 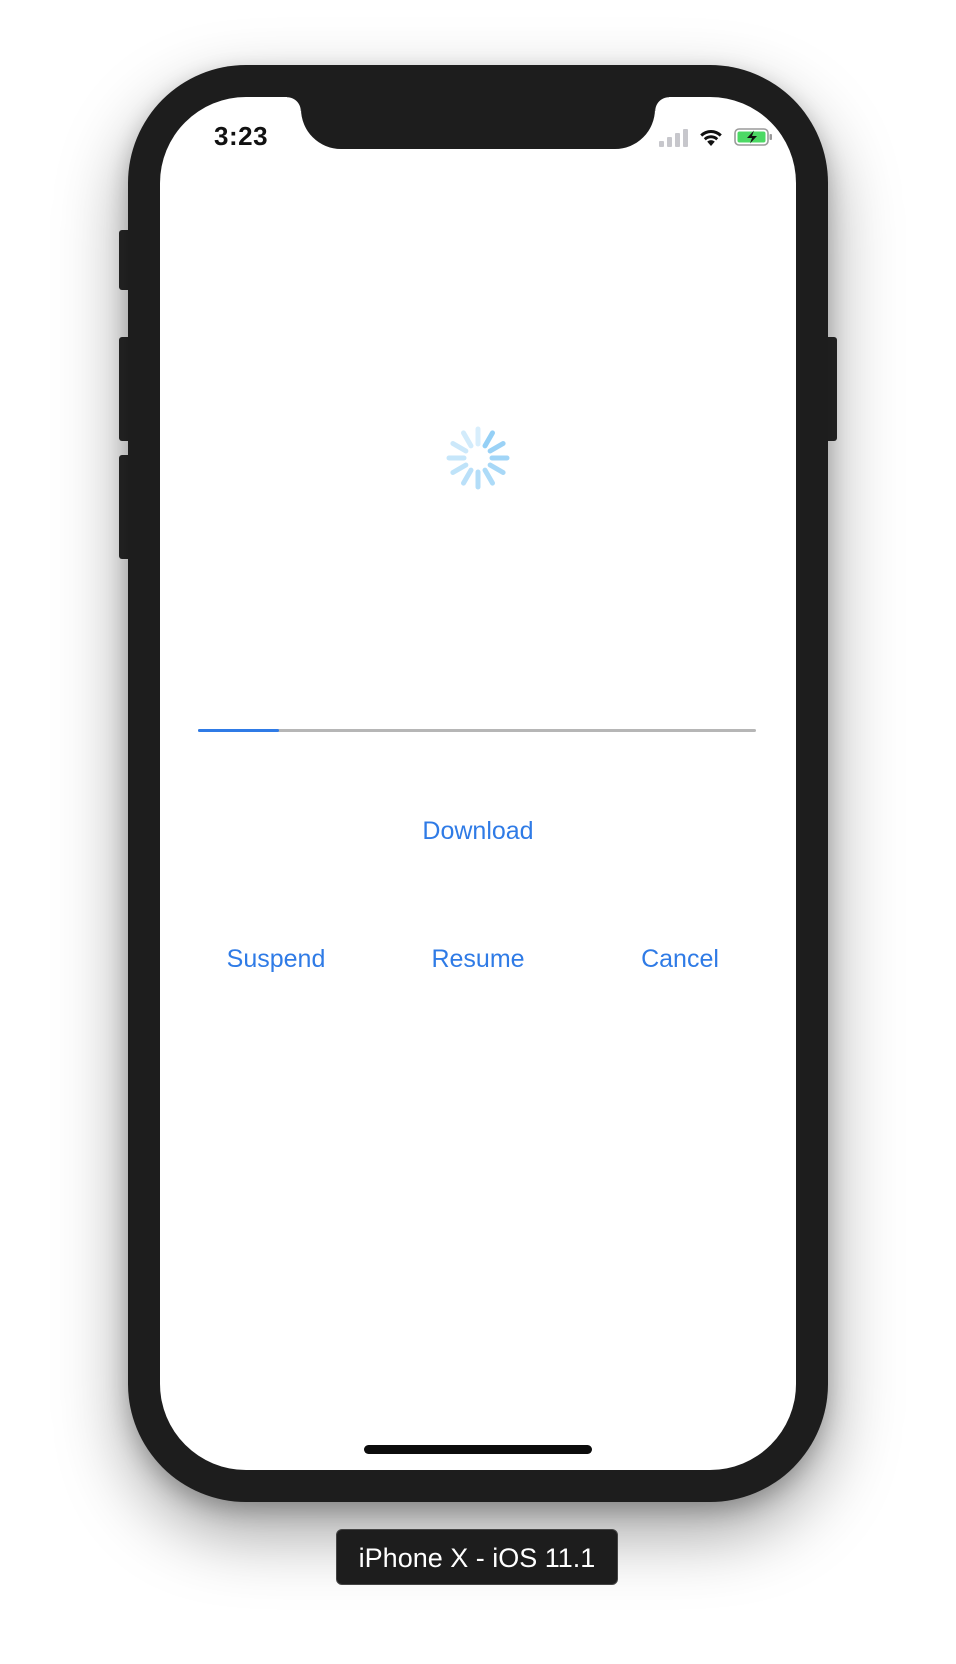 What do you see at coordinates (753, 137) in the screenshot?
I see `battery-charging-icon` at bounding box center [753, 137].